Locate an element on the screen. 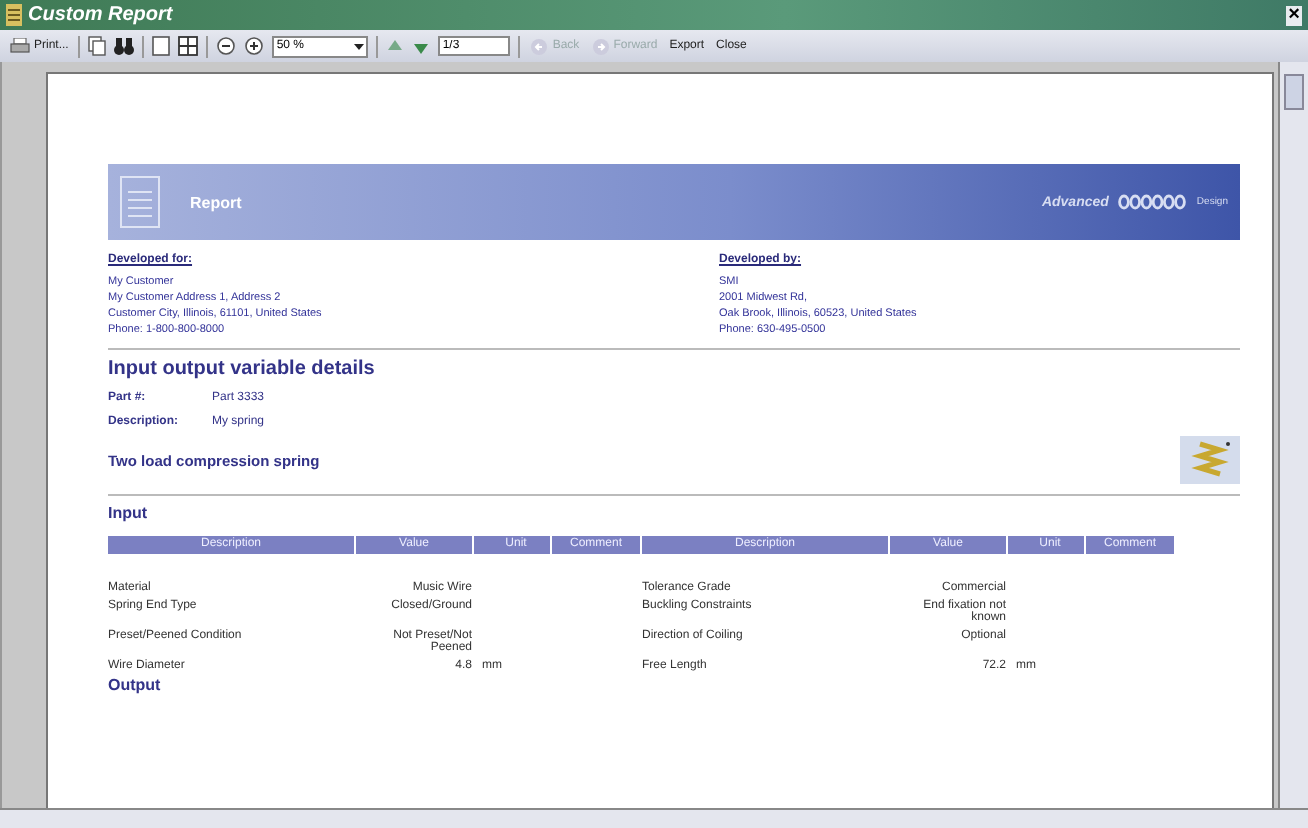 This screenshot has height=828, width=1308. spring-icon is located at coordinates (1210, 460).